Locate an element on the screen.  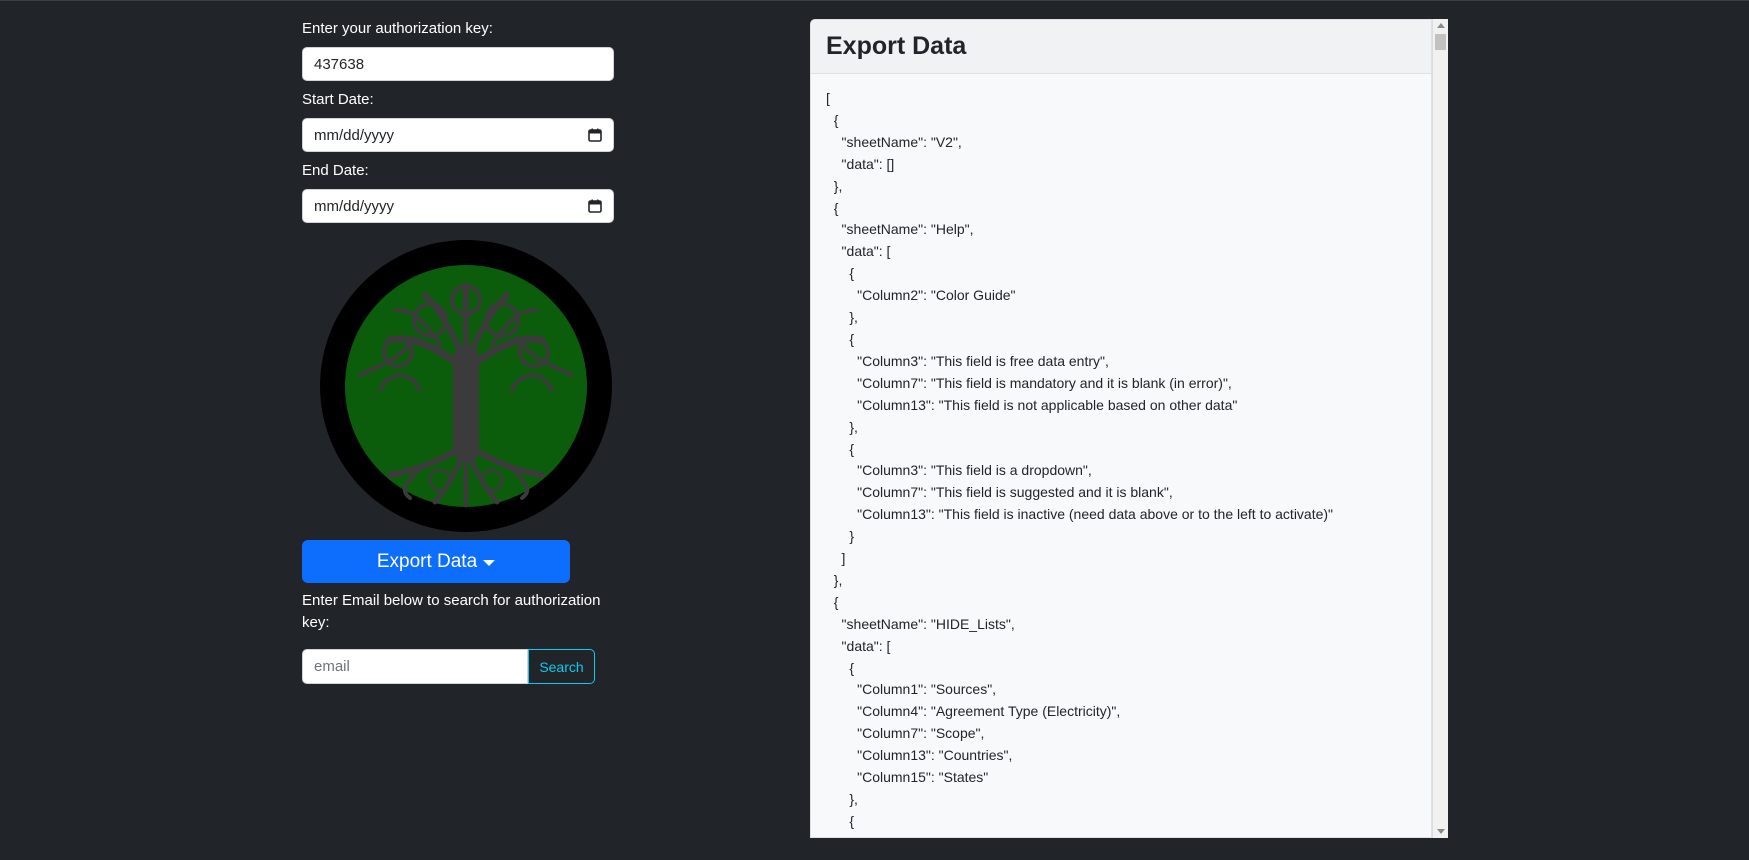
tree-of-life-logo is located at coordinates (466, 386).